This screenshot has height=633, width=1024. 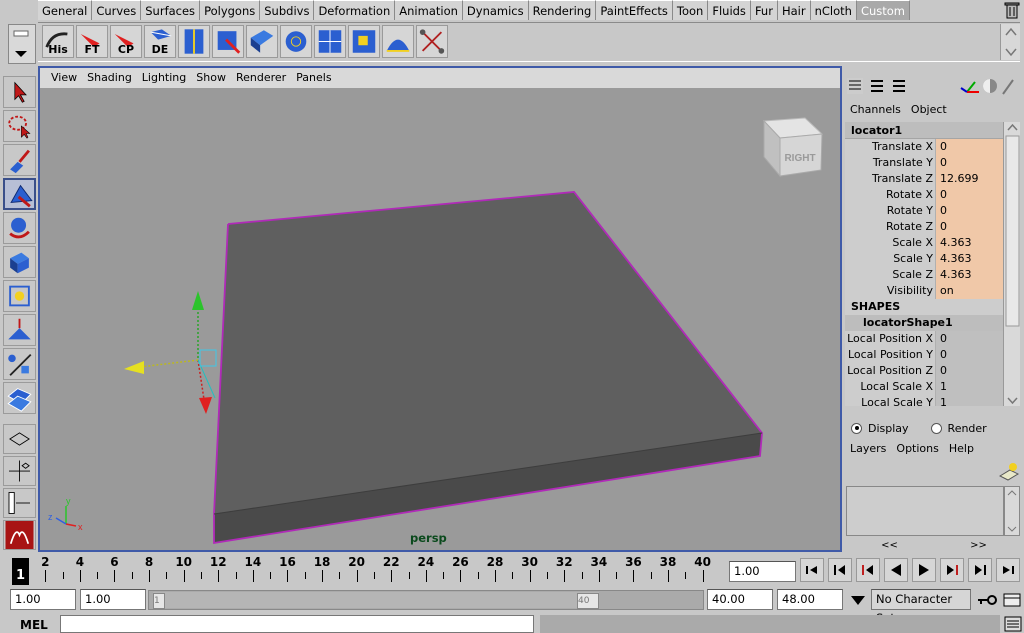 I want to click on step-forward-frame-button, so click(x=952, y=570).